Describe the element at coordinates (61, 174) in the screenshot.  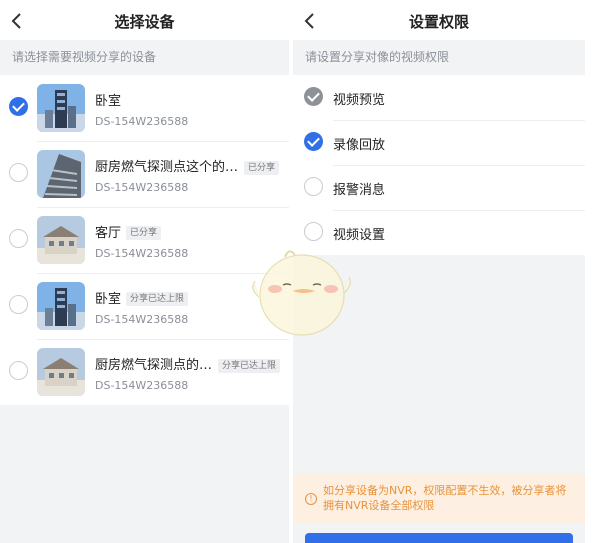
I see `device-thumbnail-building` at that location.